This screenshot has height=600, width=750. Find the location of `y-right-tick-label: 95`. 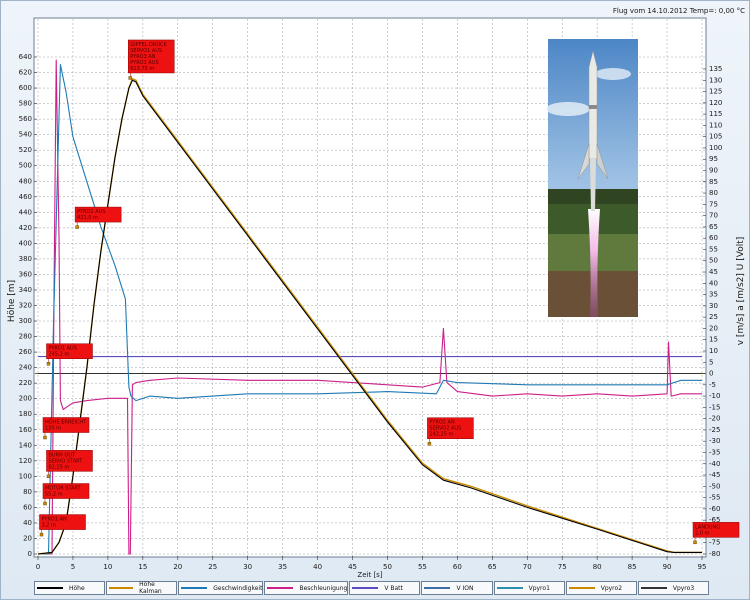

y-right-tick-label: 95 is located at coordinates (713, 159).